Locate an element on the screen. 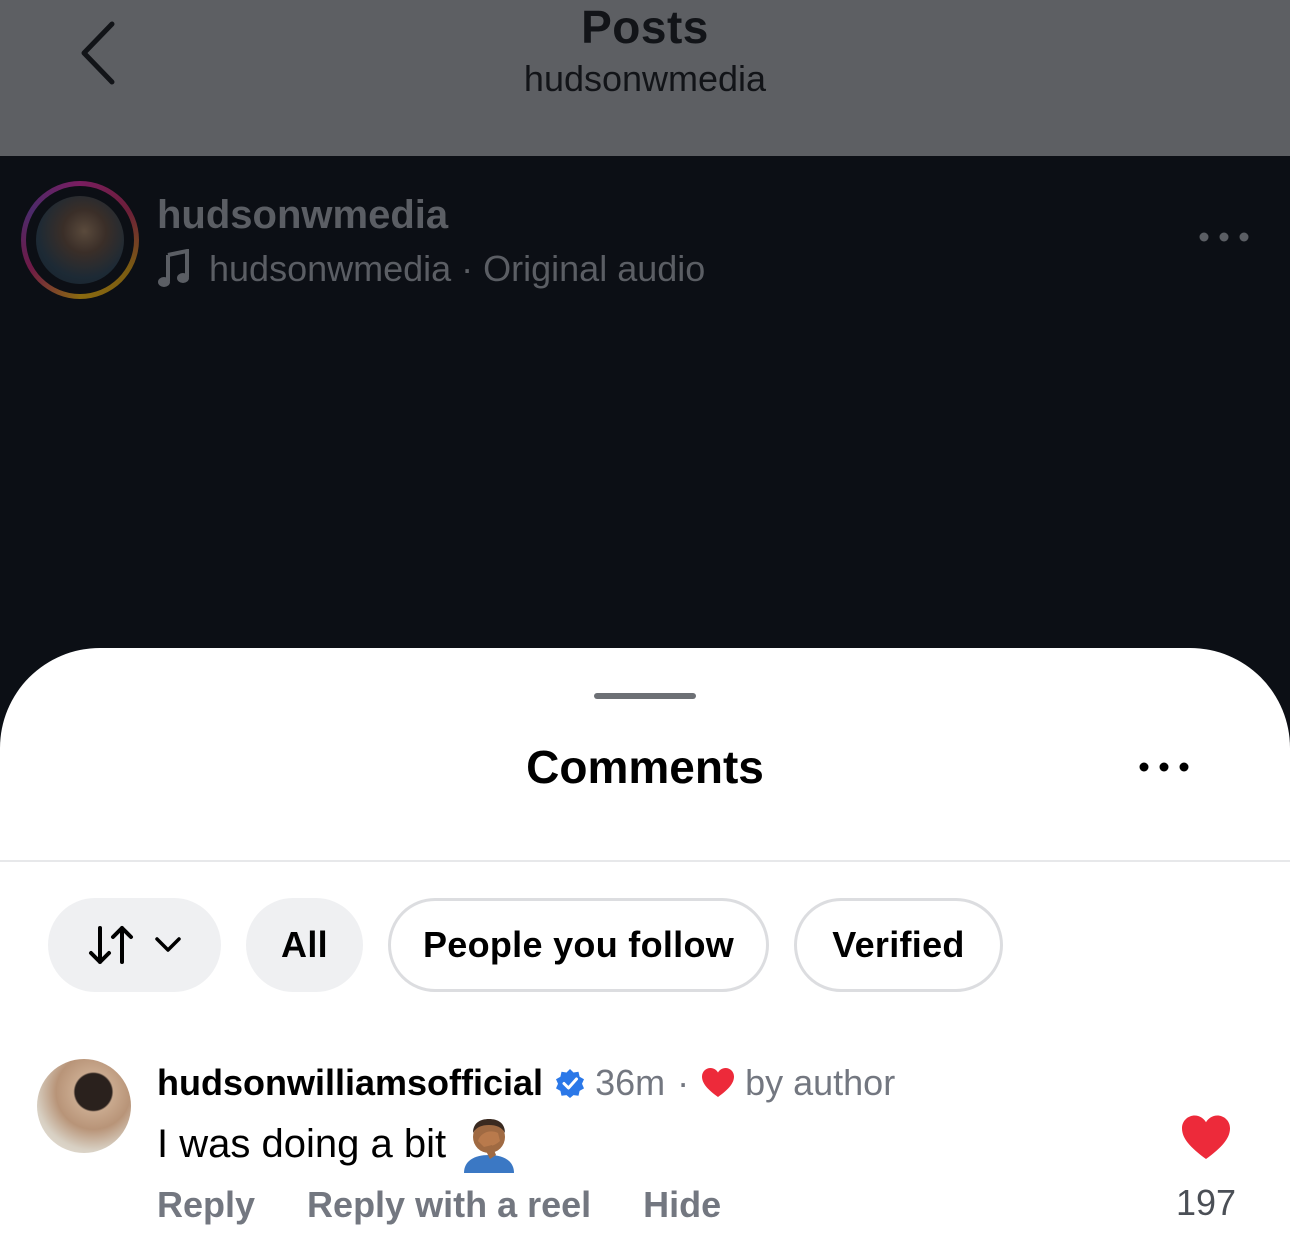  post-author-avatar is located at coordinates (80, 240).